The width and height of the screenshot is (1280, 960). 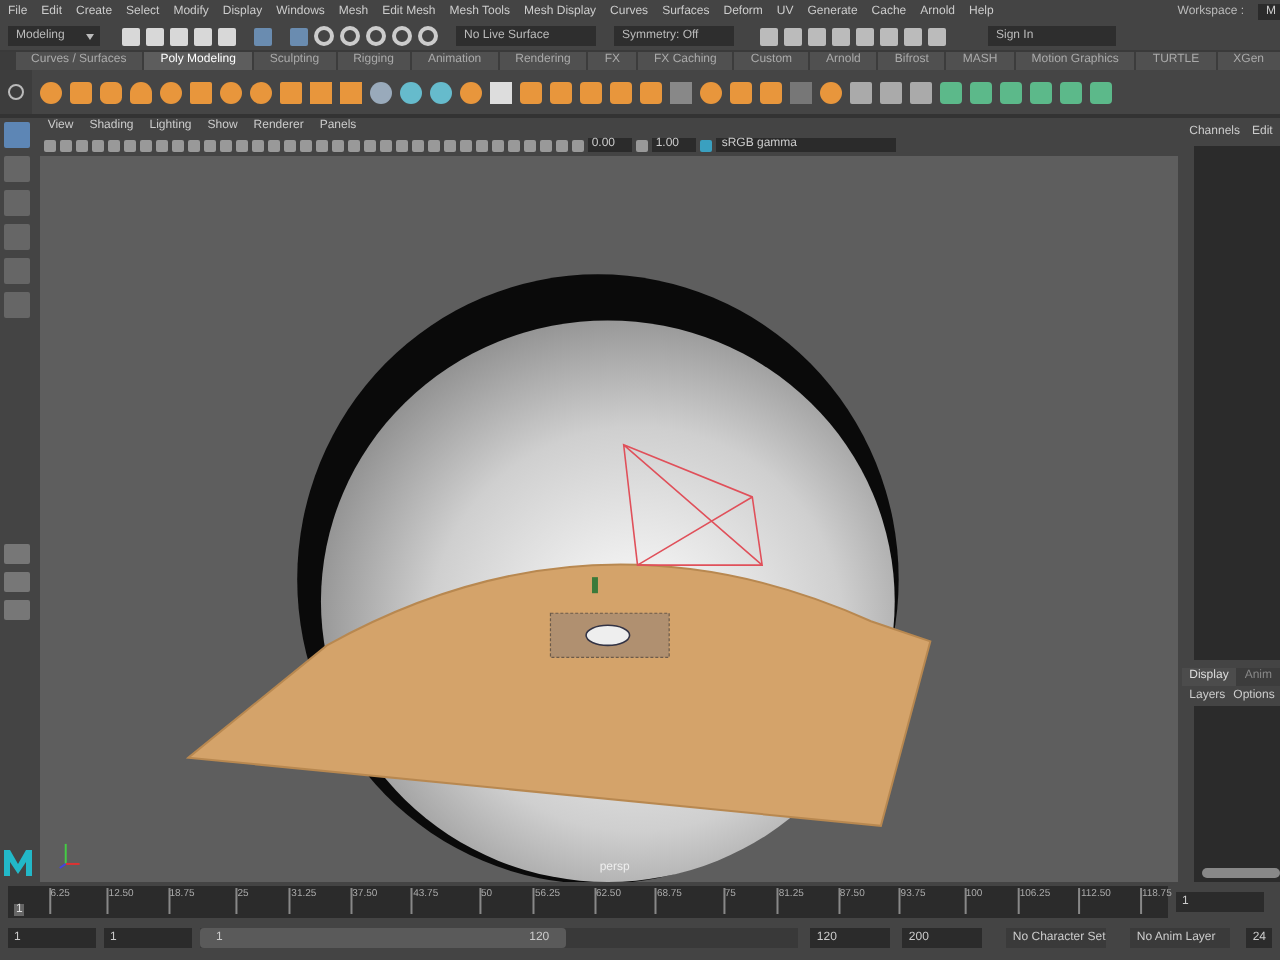 What do you see at coordinates (594, 585) in the screenshot?
I see `small-object-icon` at bounding box center [594, 585].